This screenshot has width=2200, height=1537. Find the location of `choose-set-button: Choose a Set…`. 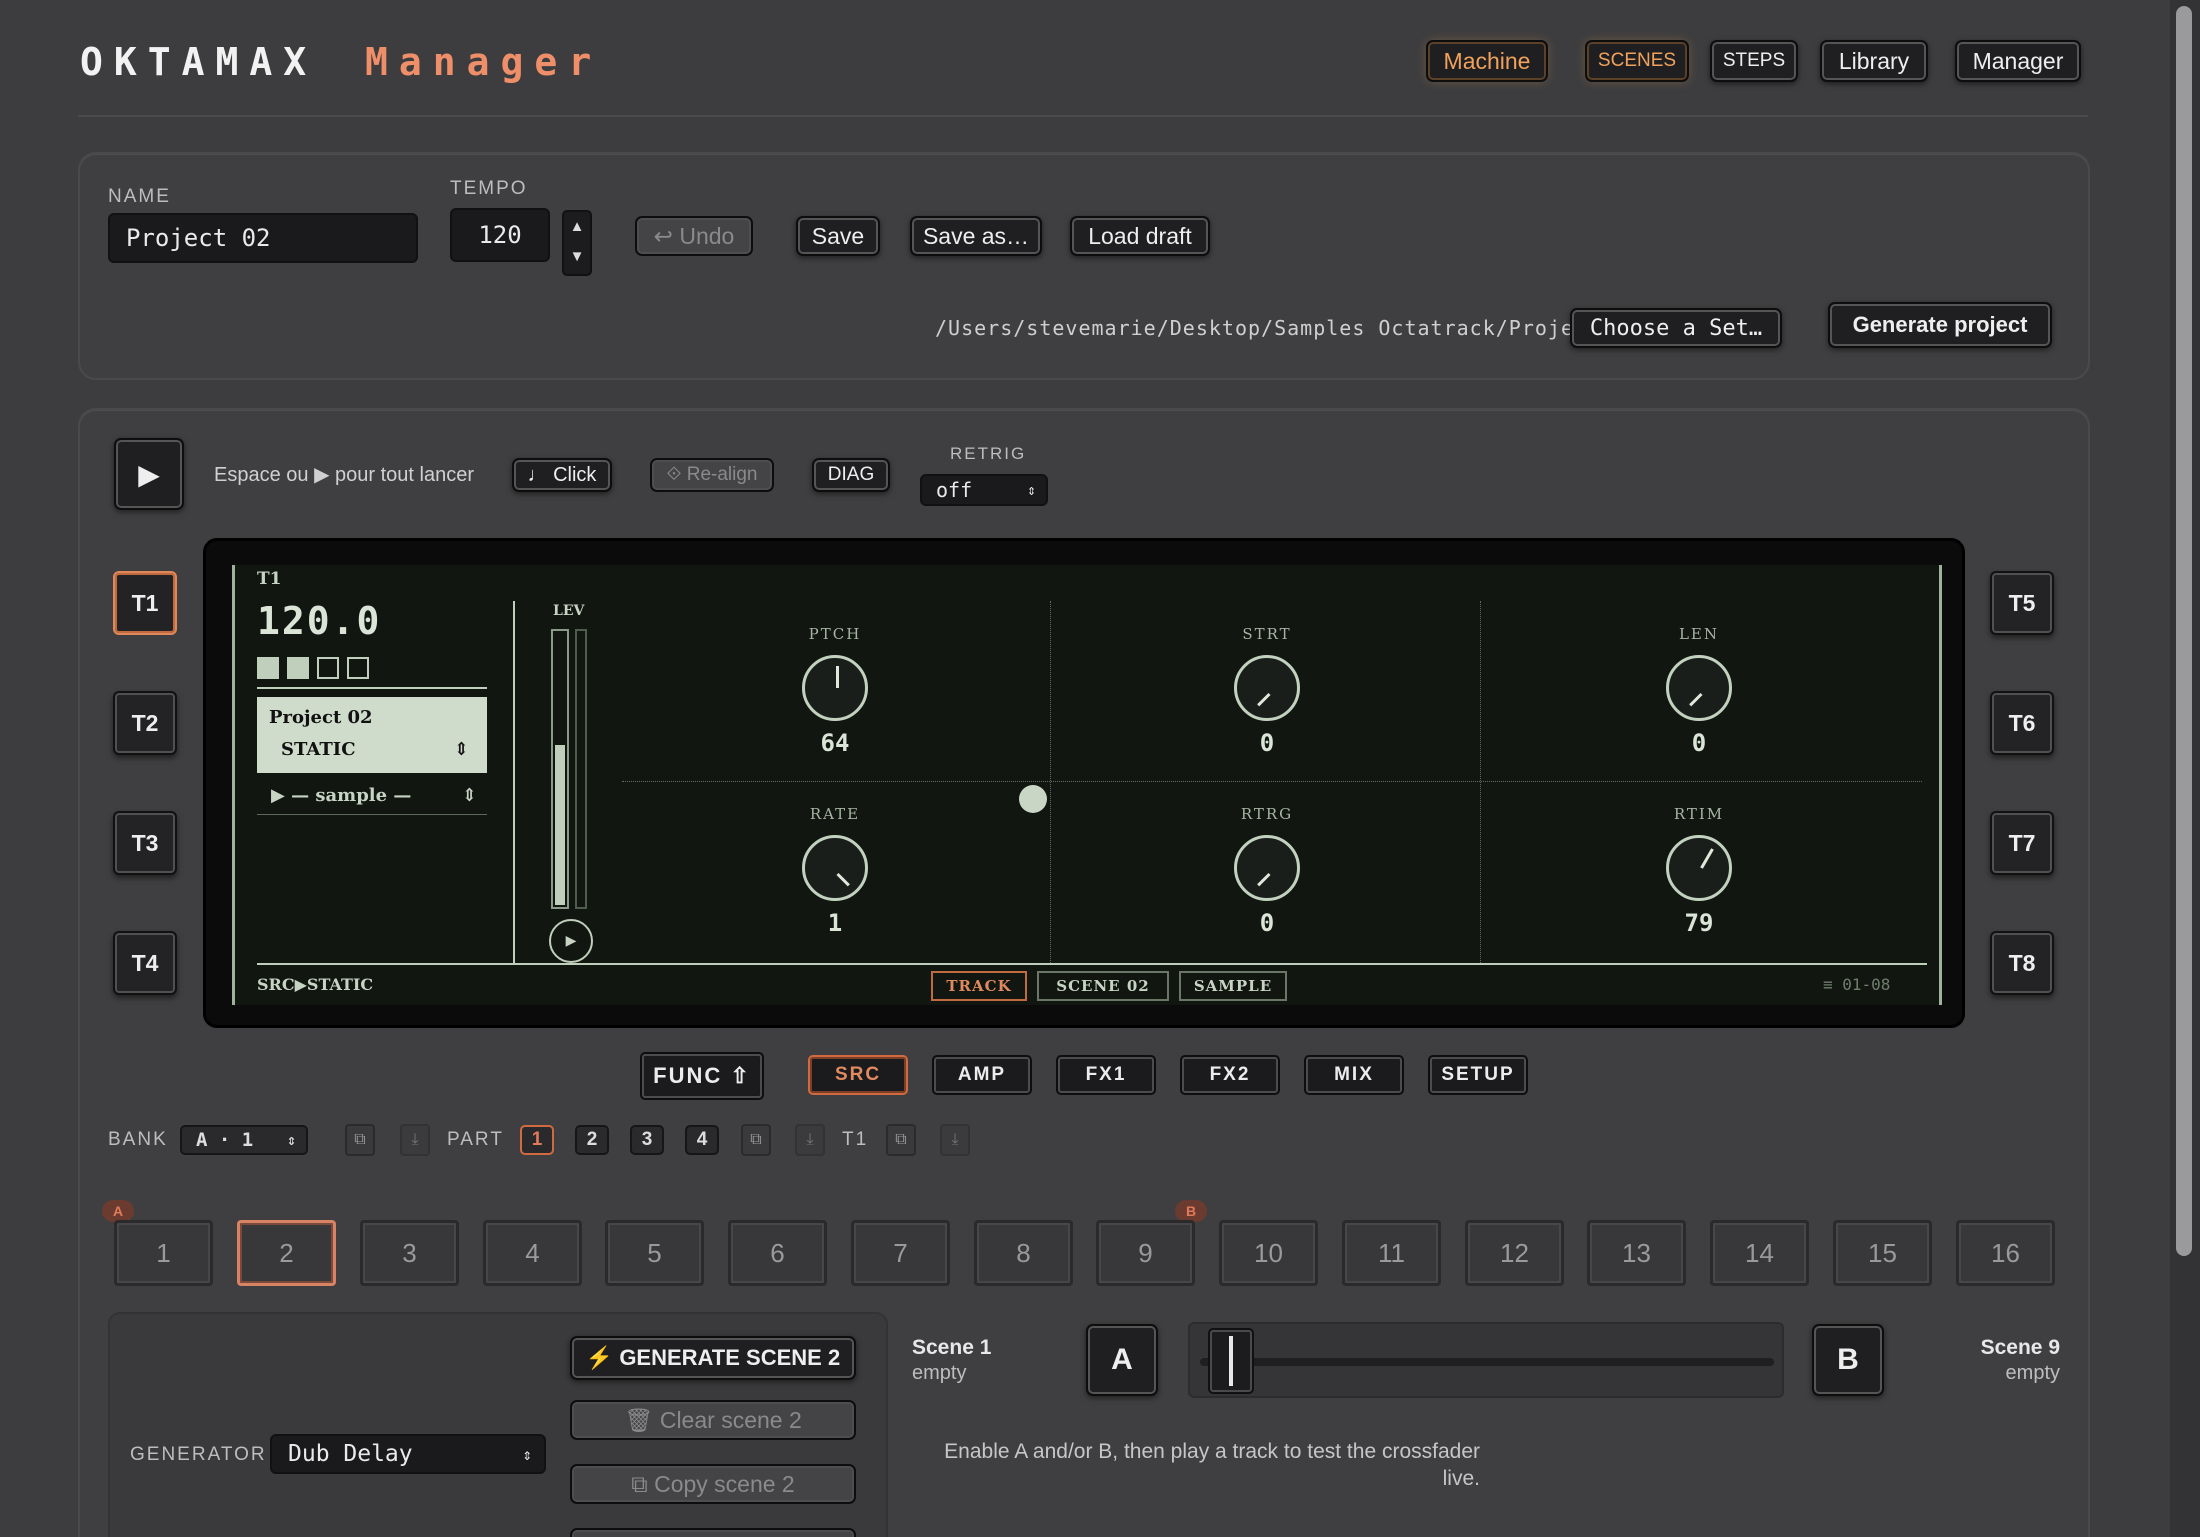

choose-set-button: Choose a Set… is located at coordinates (1676, 328).